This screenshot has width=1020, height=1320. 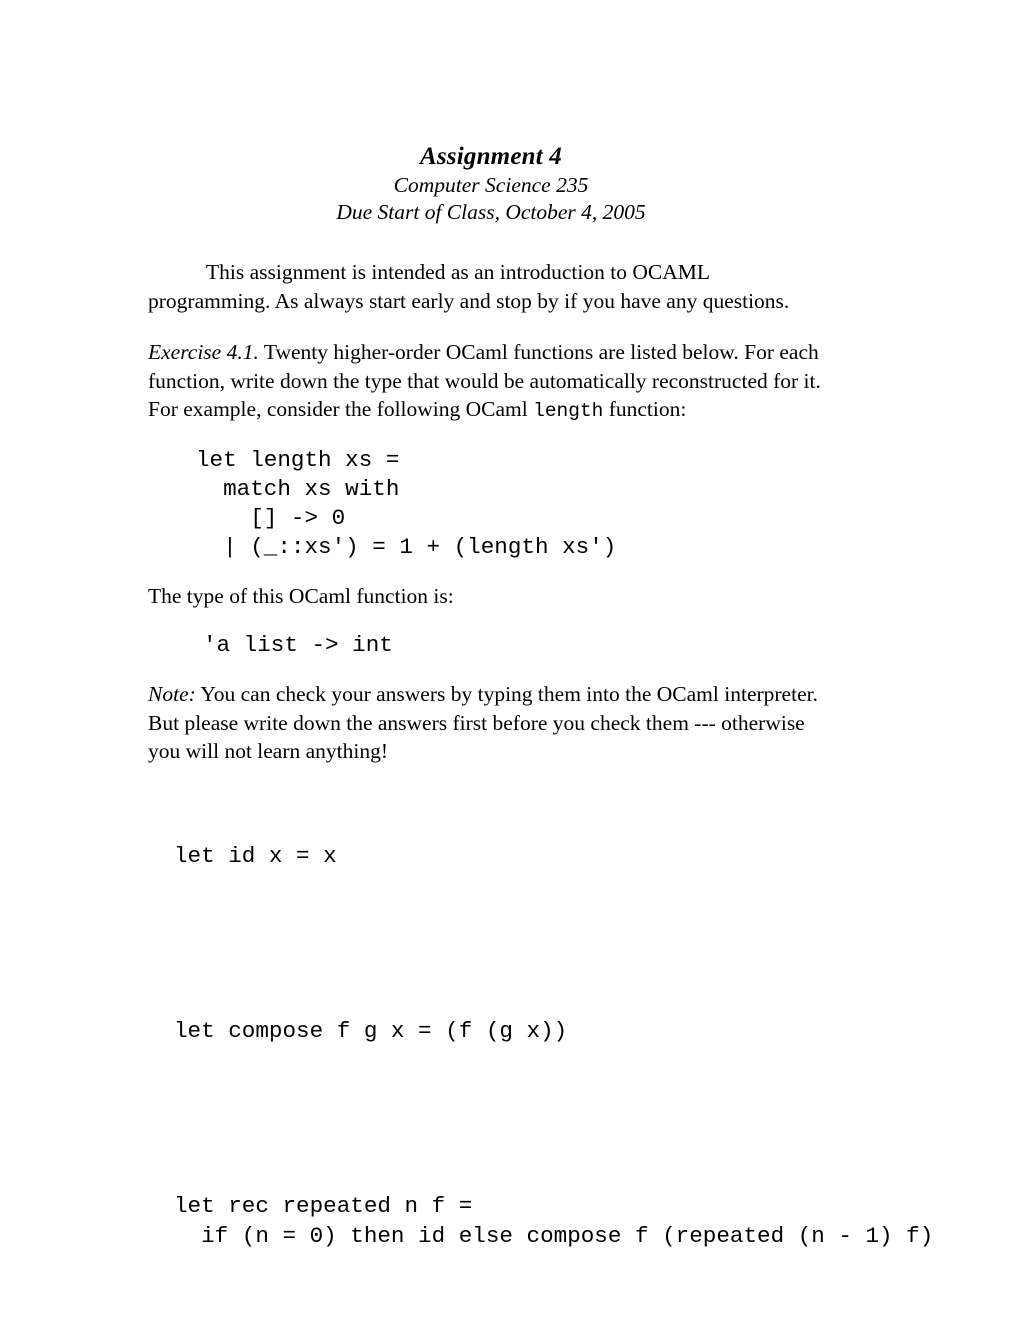 I want to click on listing-entry: let compose f g x = (f (g x)), so click(x=371, y=1031).